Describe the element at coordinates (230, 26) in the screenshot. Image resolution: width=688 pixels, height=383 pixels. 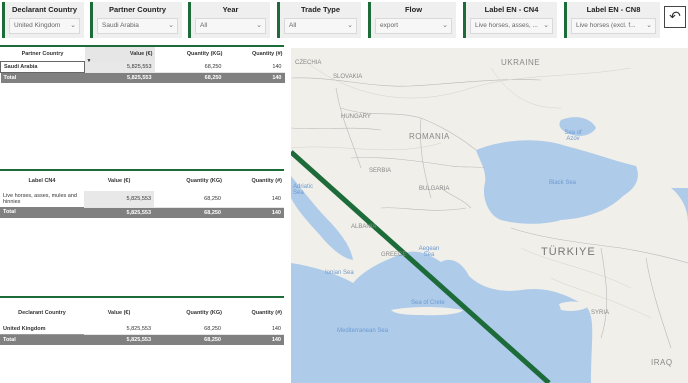
I see `year-dropdown: All ⌄` at that location.